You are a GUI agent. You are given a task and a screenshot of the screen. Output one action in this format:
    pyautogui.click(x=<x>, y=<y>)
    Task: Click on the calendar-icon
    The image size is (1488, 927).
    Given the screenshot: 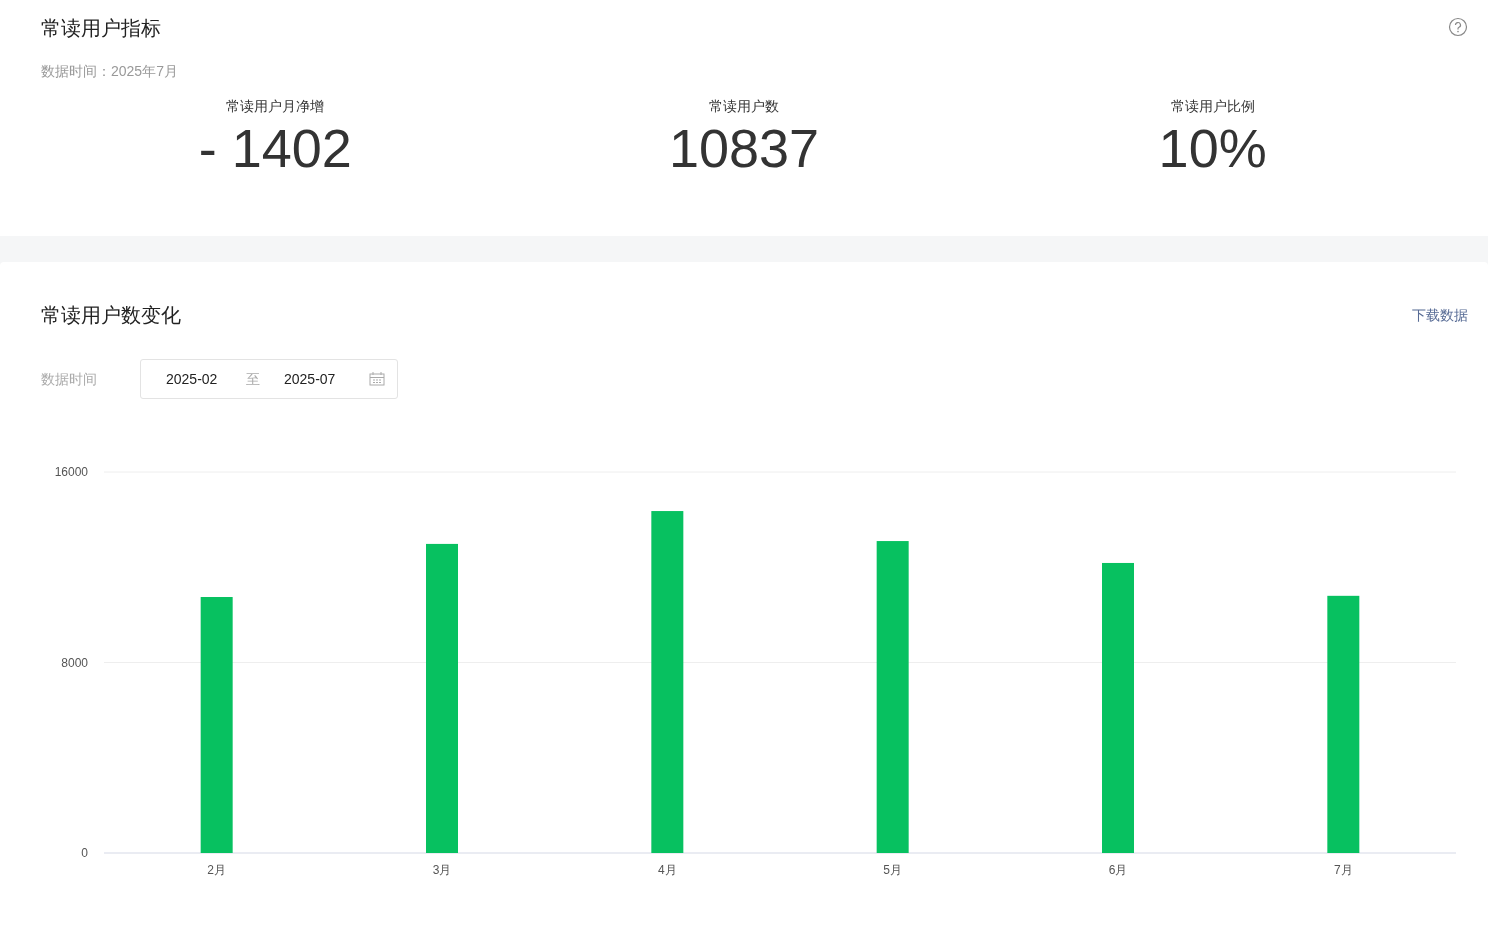 What is the action you would take?
    pyautogui.click(x=377, y=379)
    